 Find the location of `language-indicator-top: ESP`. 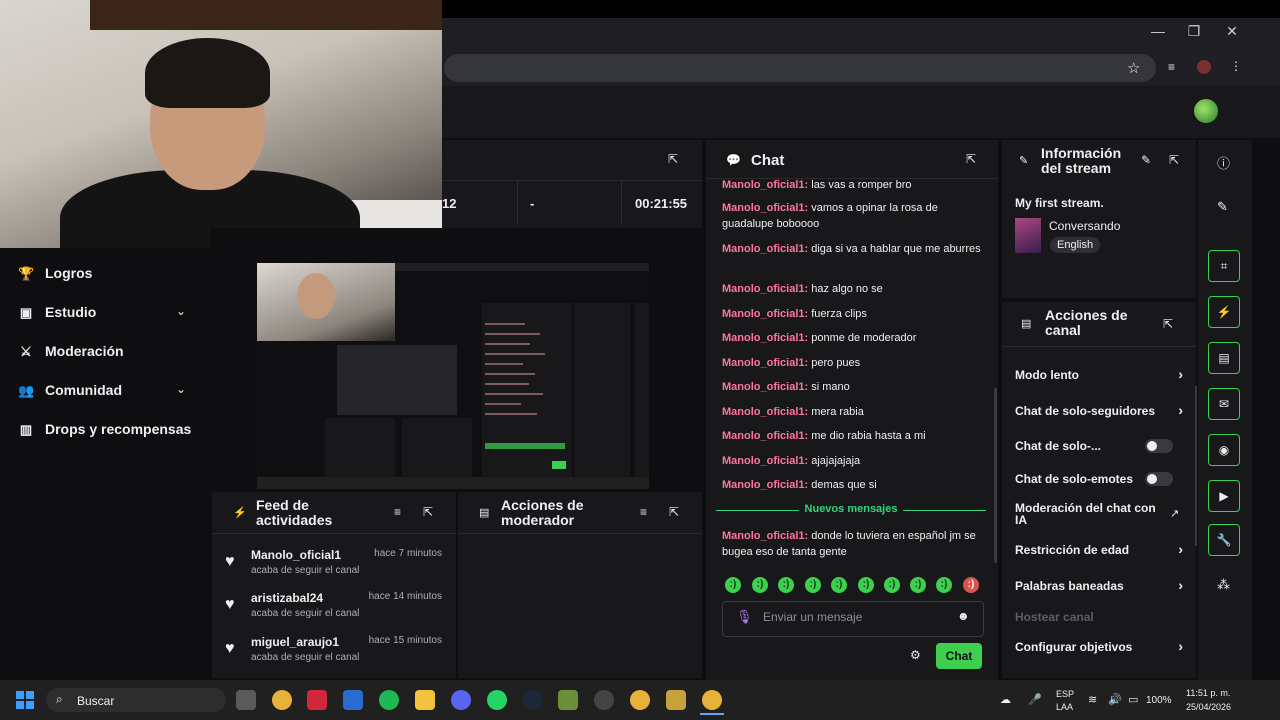

language-indicator-top: ESP is located at coordinates (1065, 694).